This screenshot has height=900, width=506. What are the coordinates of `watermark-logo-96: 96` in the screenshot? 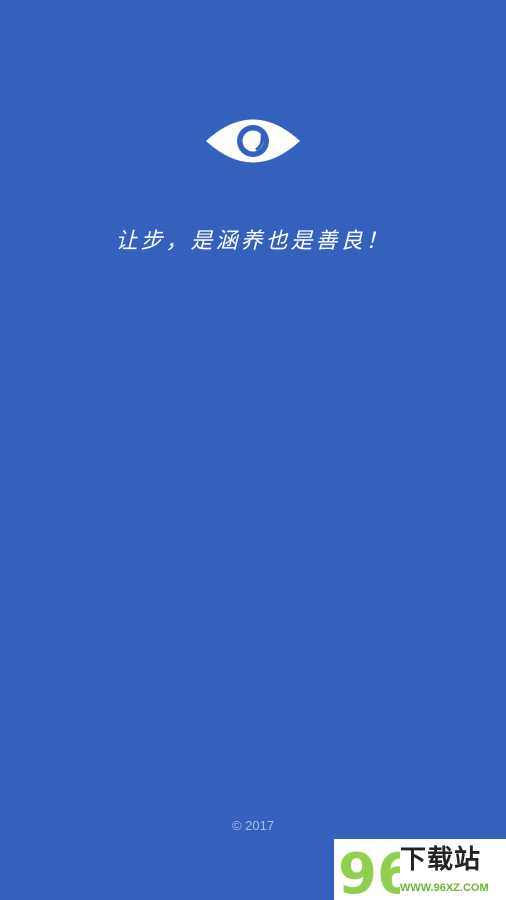 It's located at (369, 871).